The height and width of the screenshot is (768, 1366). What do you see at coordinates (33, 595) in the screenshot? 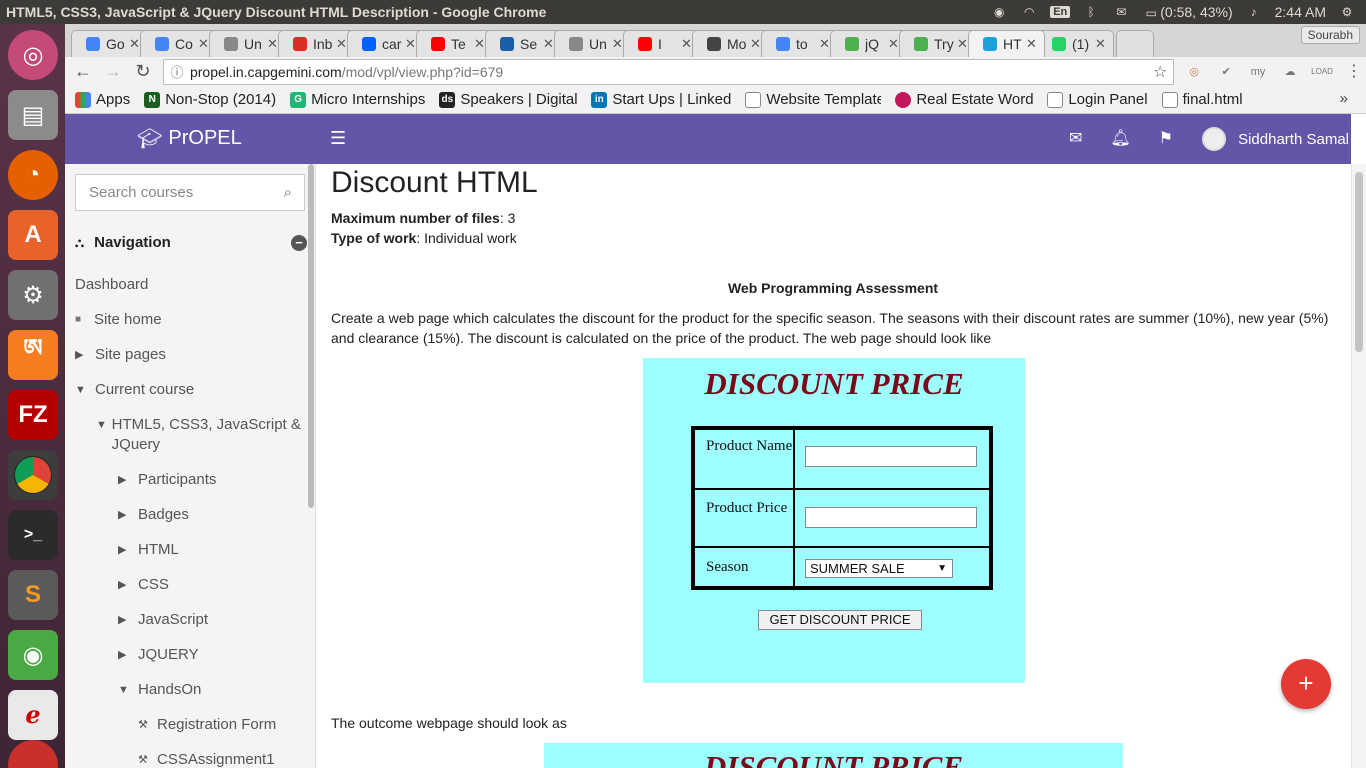
I see `sublime-text-icon: S` at bounding box center [33, 595].